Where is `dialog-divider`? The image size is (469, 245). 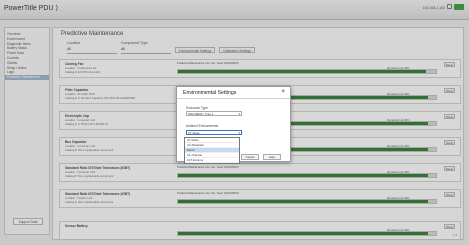
dialog-divider is located at coordinates (233, 98).